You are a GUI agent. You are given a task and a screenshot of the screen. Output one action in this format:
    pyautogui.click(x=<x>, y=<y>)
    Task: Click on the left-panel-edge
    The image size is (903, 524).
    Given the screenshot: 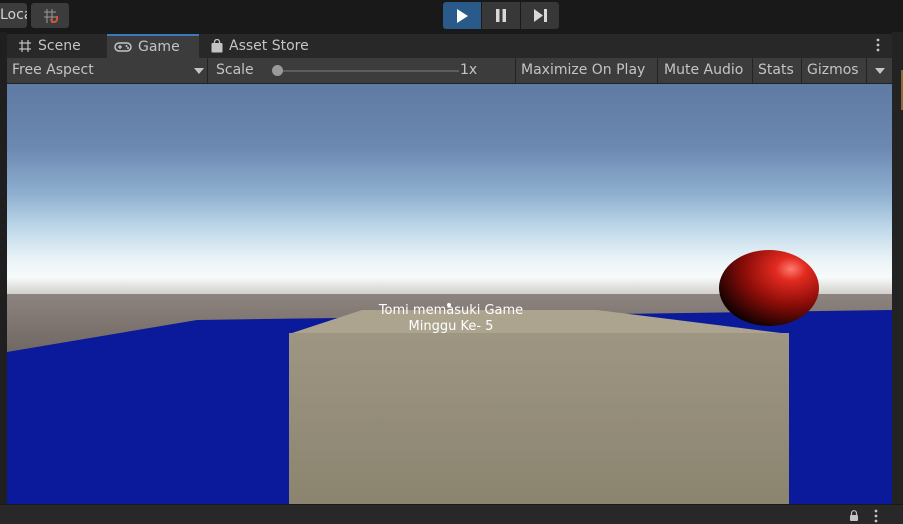 What is the action you would take?
    pyautogui.click(x=3, y=278)
    